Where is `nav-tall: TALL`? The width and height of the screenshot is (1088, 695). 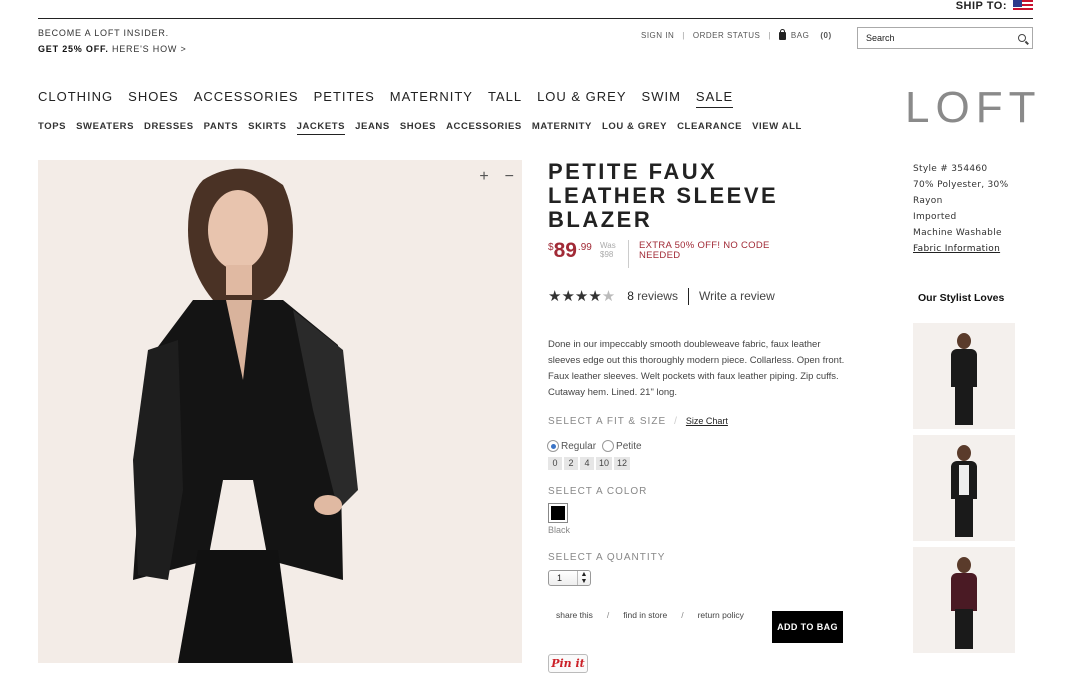 nav-tall: TALL is located at coordinates (505, 98).